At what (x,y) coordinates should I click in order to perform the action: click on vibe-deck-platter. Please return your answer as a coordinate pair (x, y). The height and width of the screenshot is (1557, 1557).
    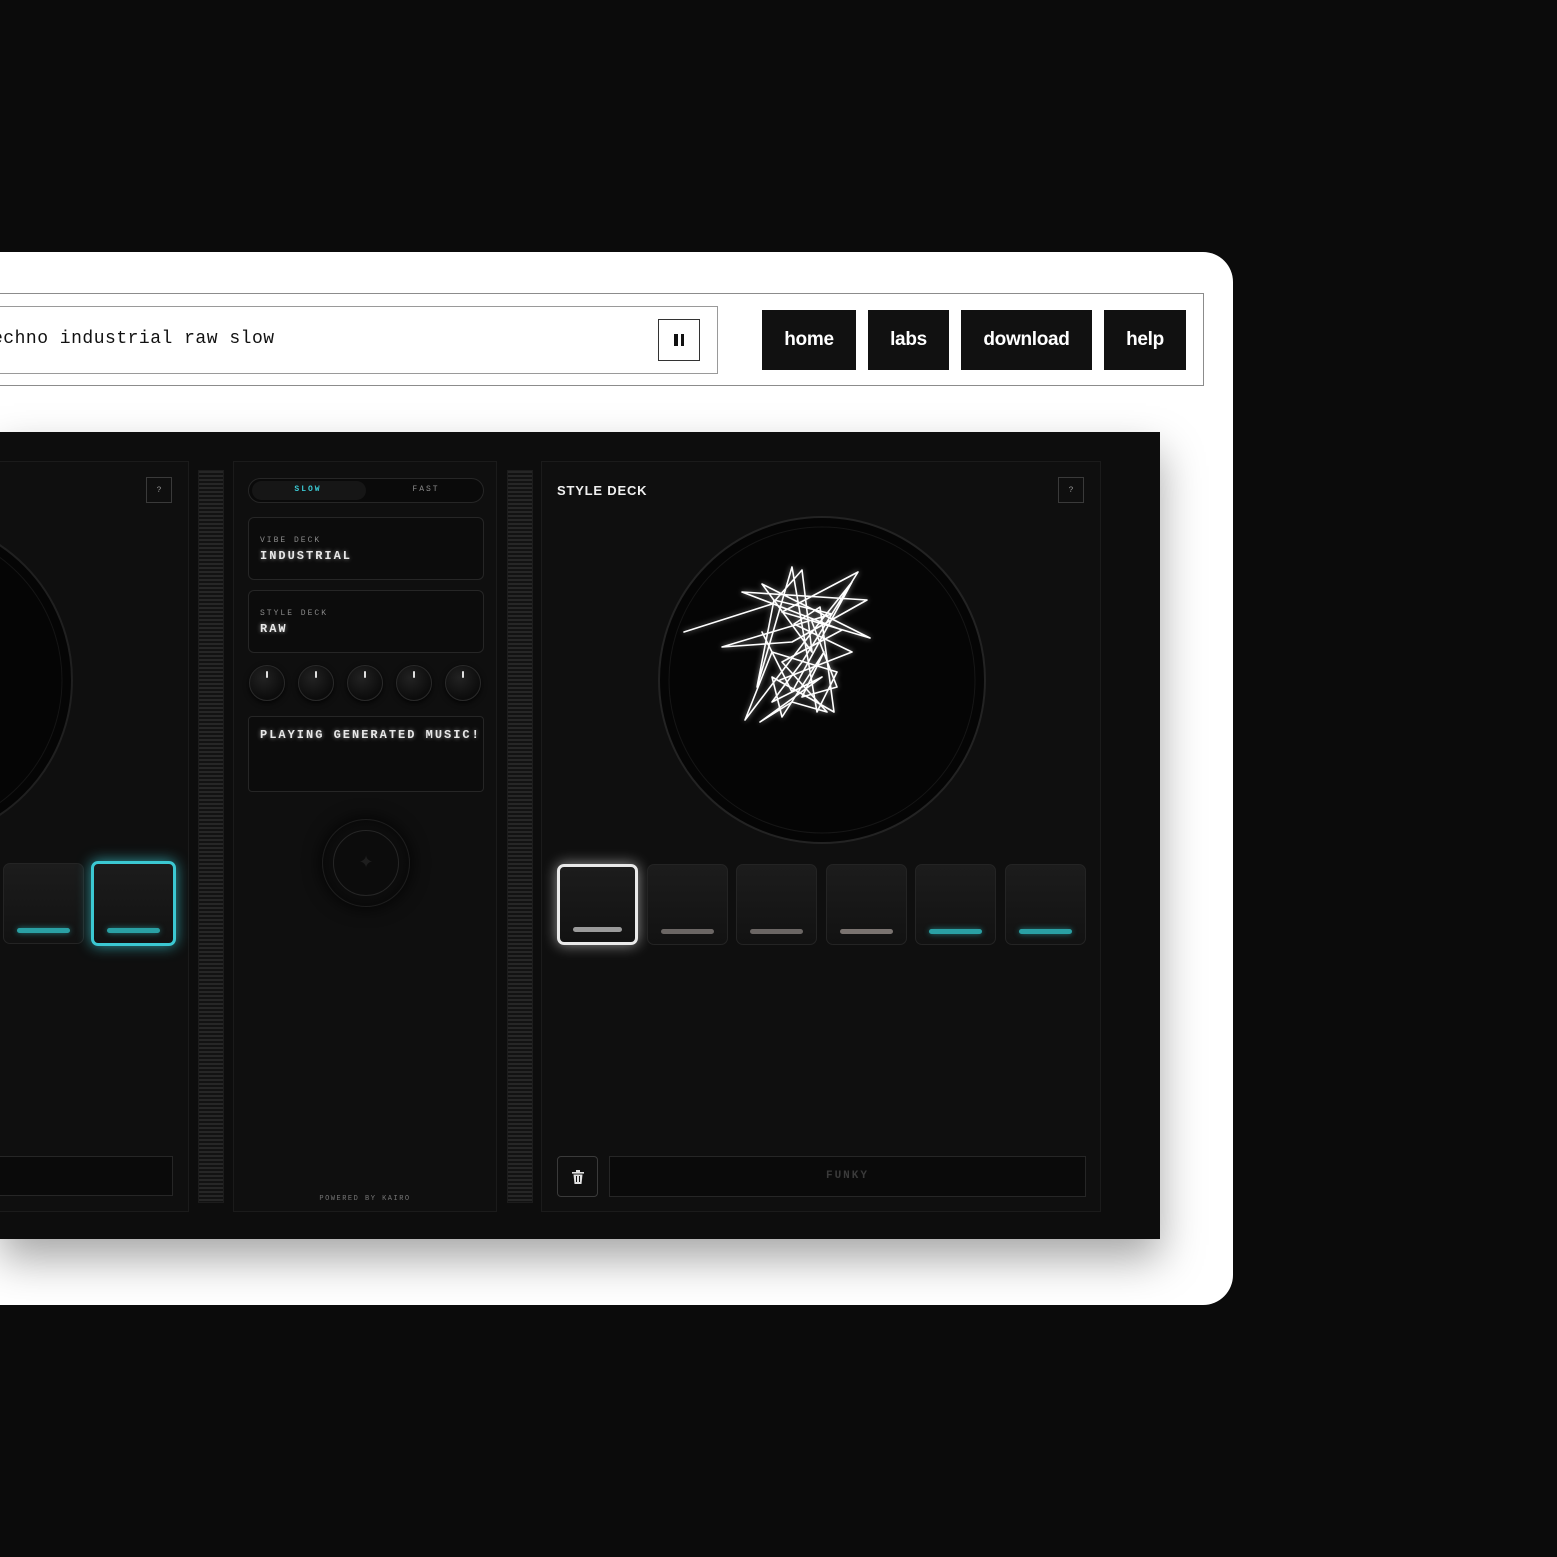
    Looking at the image, I should click on (40, 682).